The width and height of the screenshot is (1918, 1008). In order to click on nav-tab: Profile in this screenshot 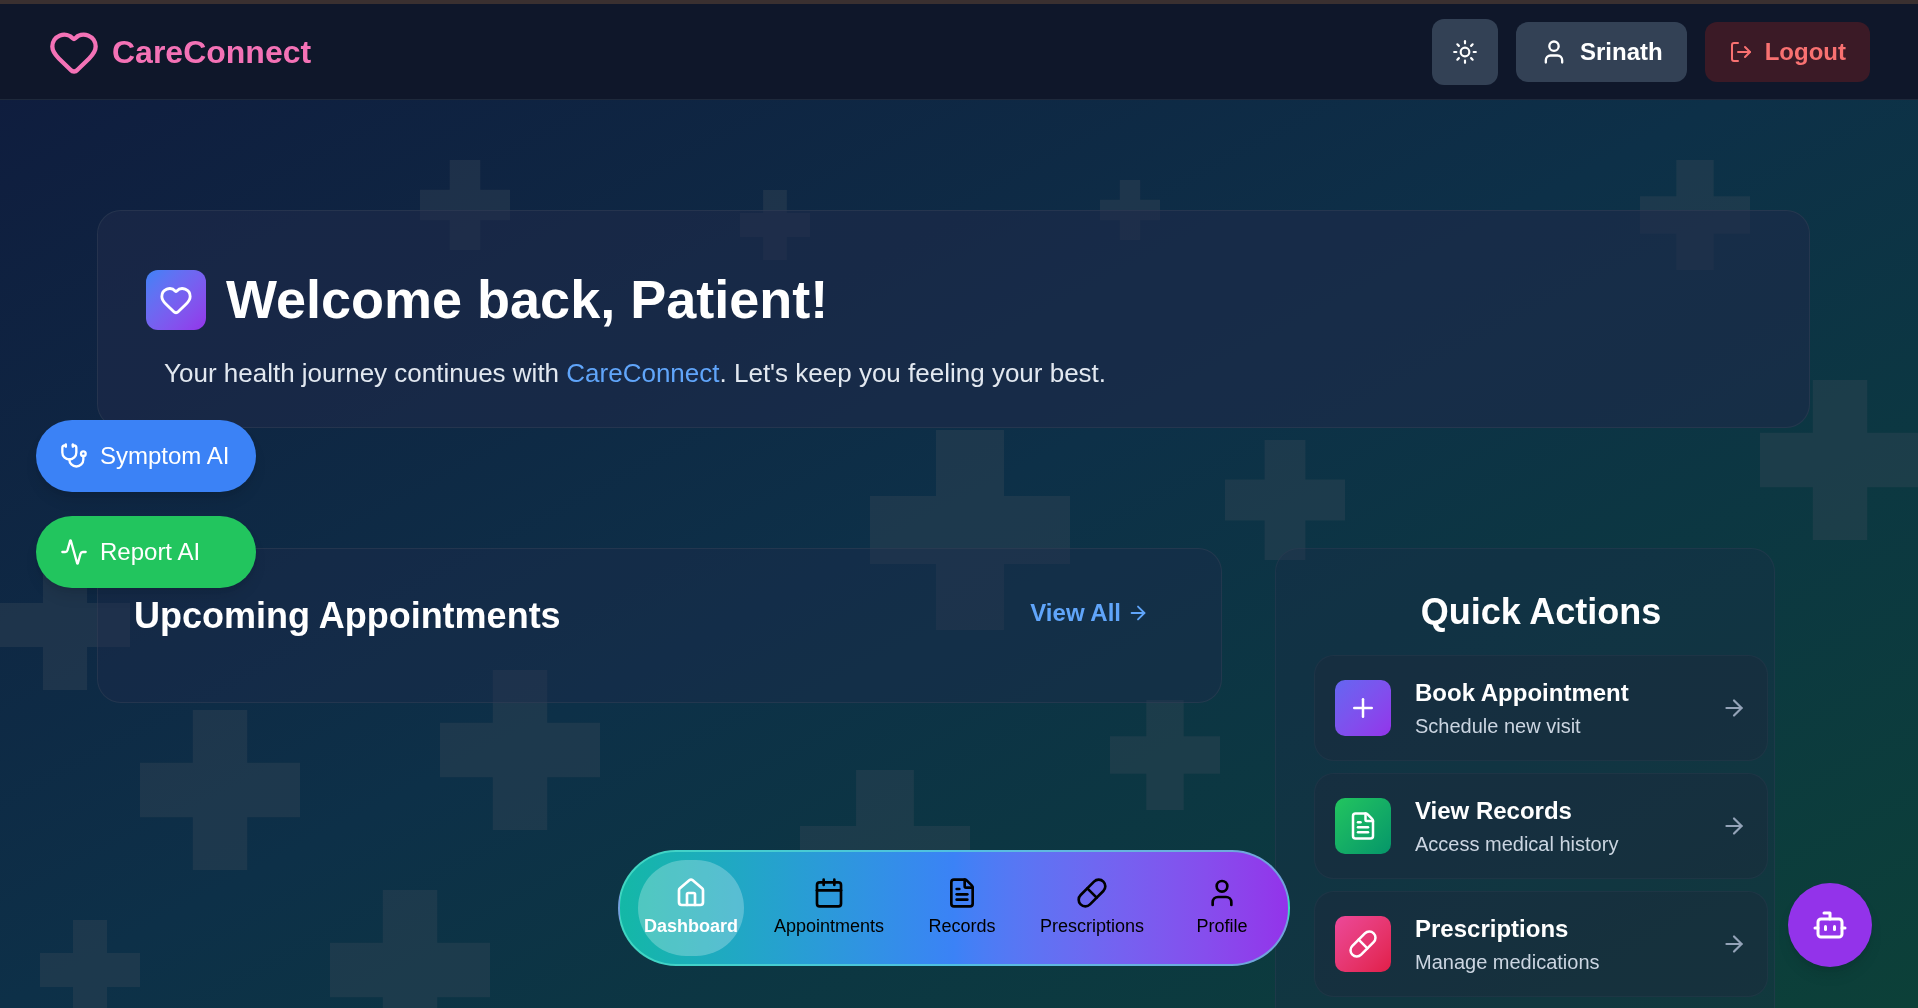, I will do `click(1221, 908)`.